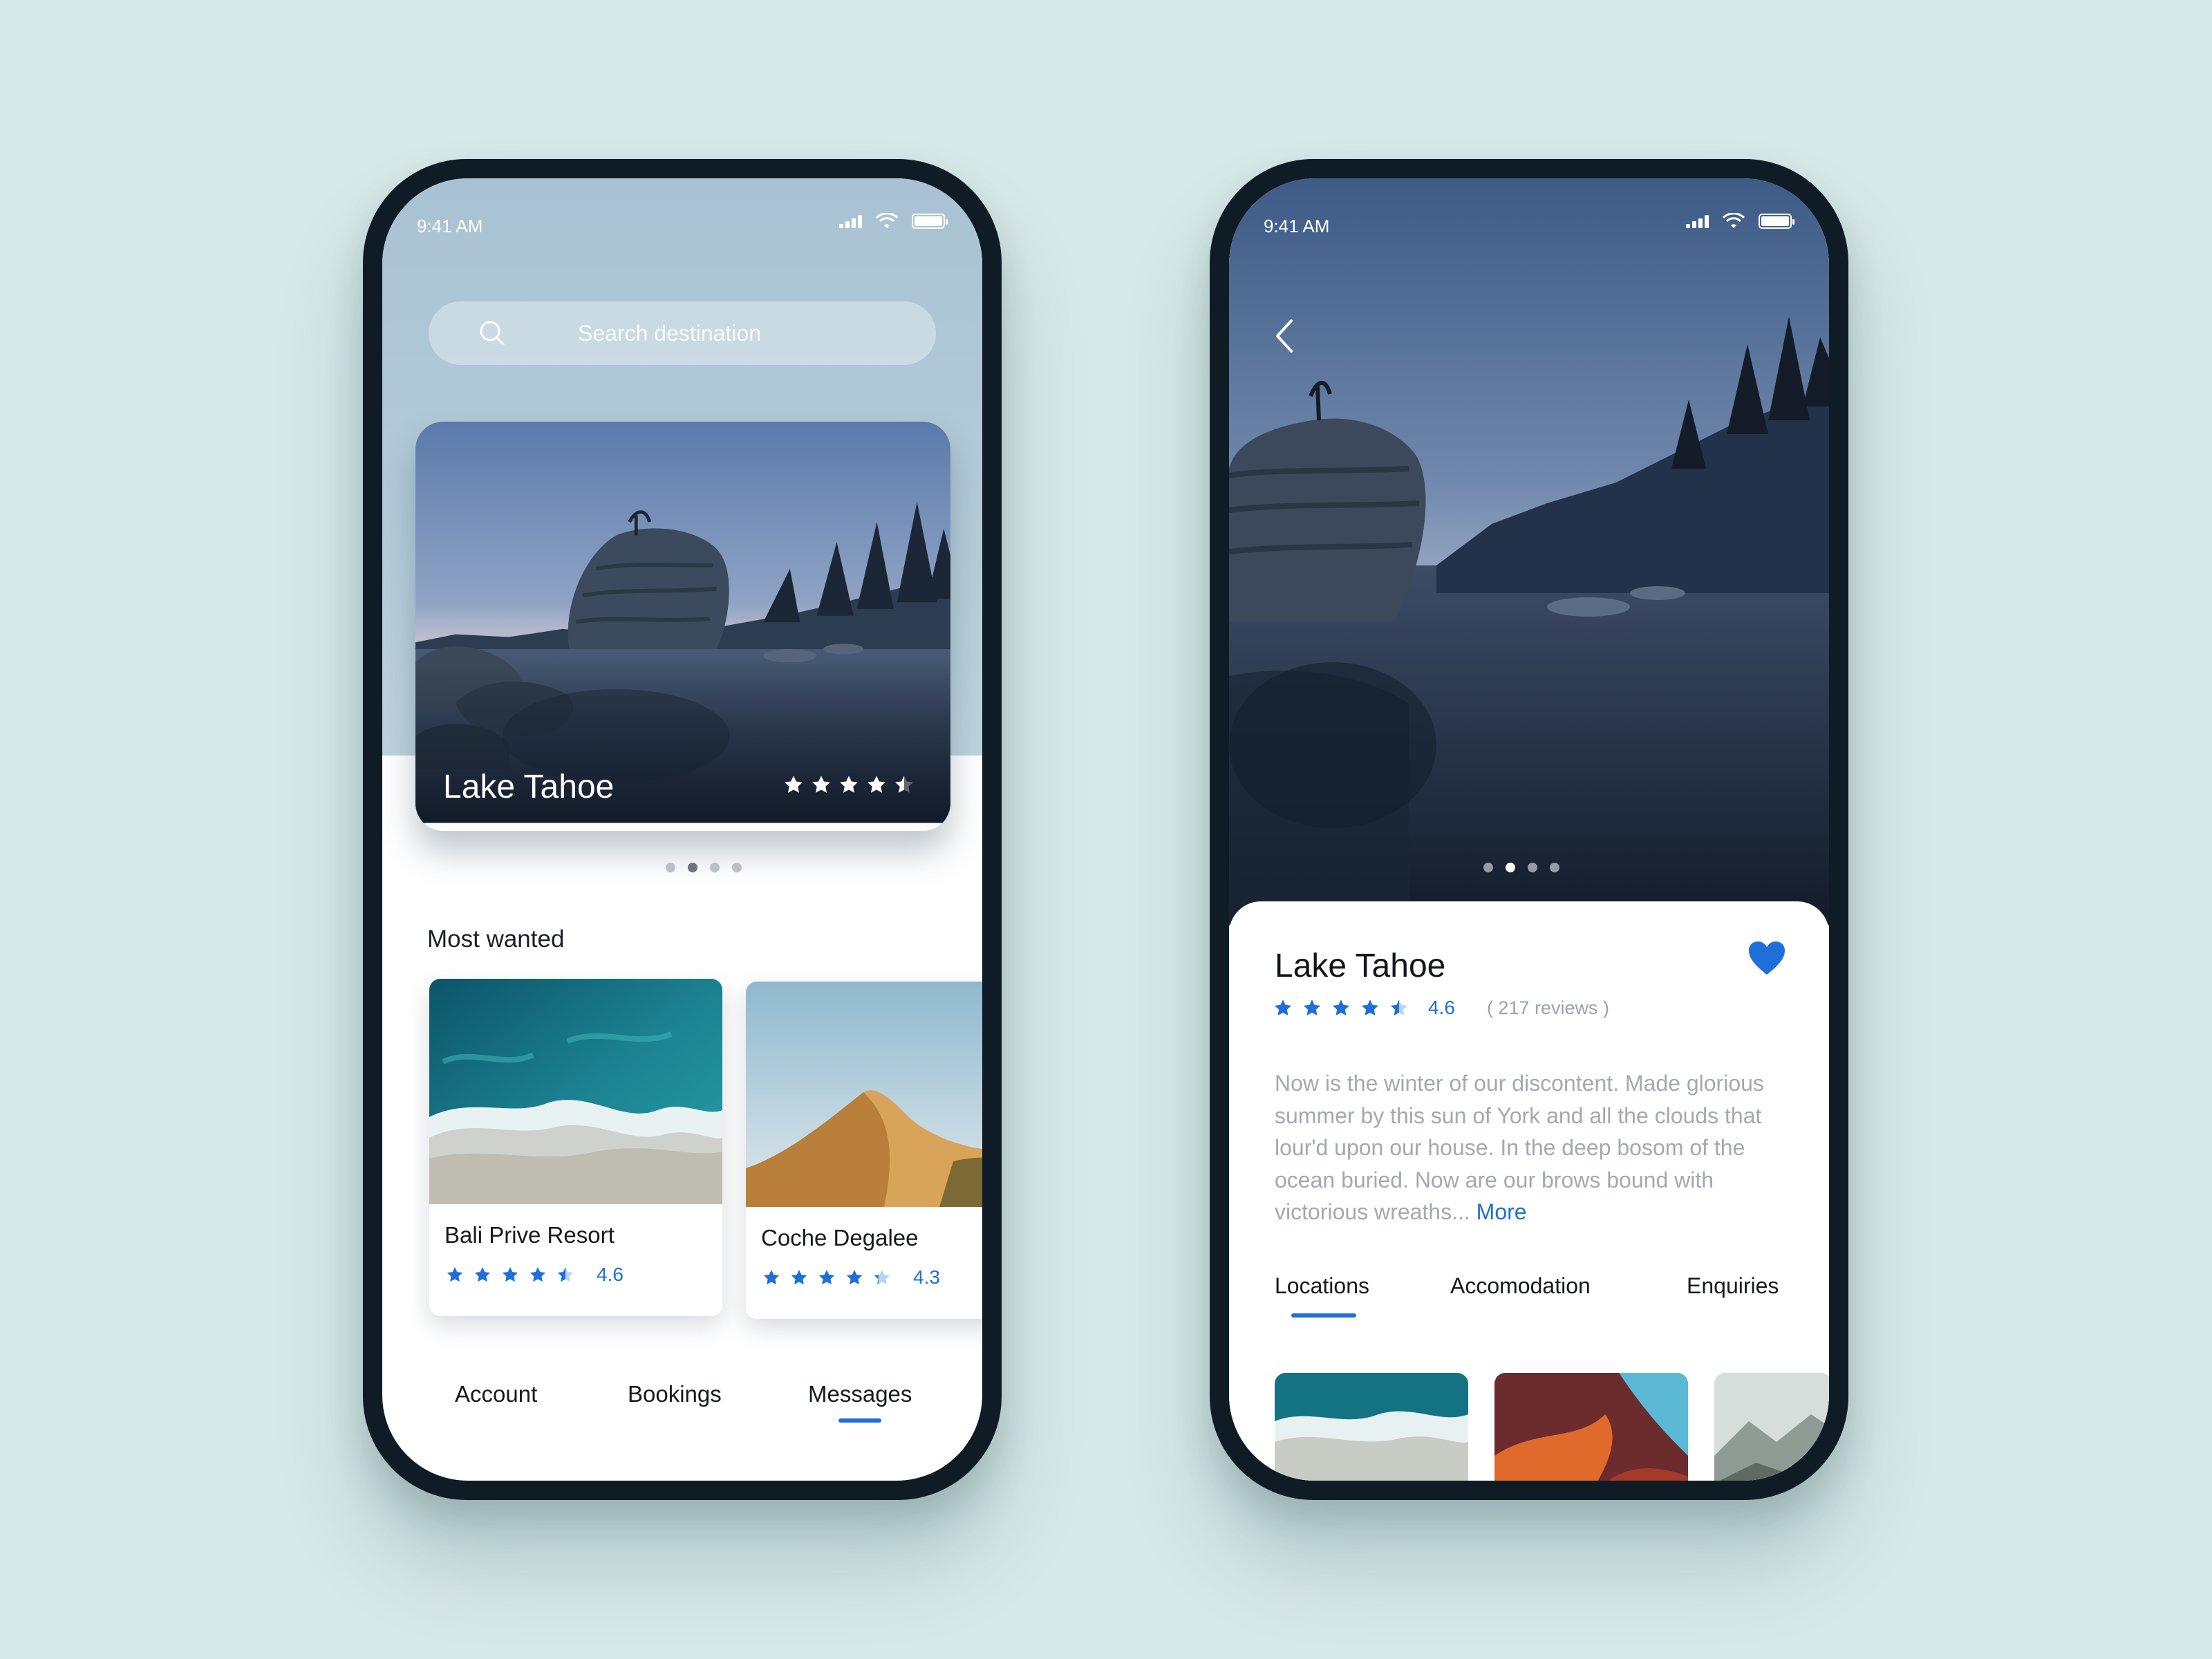 This screenshot has height=1659, width=2212. I want to click on bottom-tab-bar: Account Bookings Messages, so click(682, 1405).